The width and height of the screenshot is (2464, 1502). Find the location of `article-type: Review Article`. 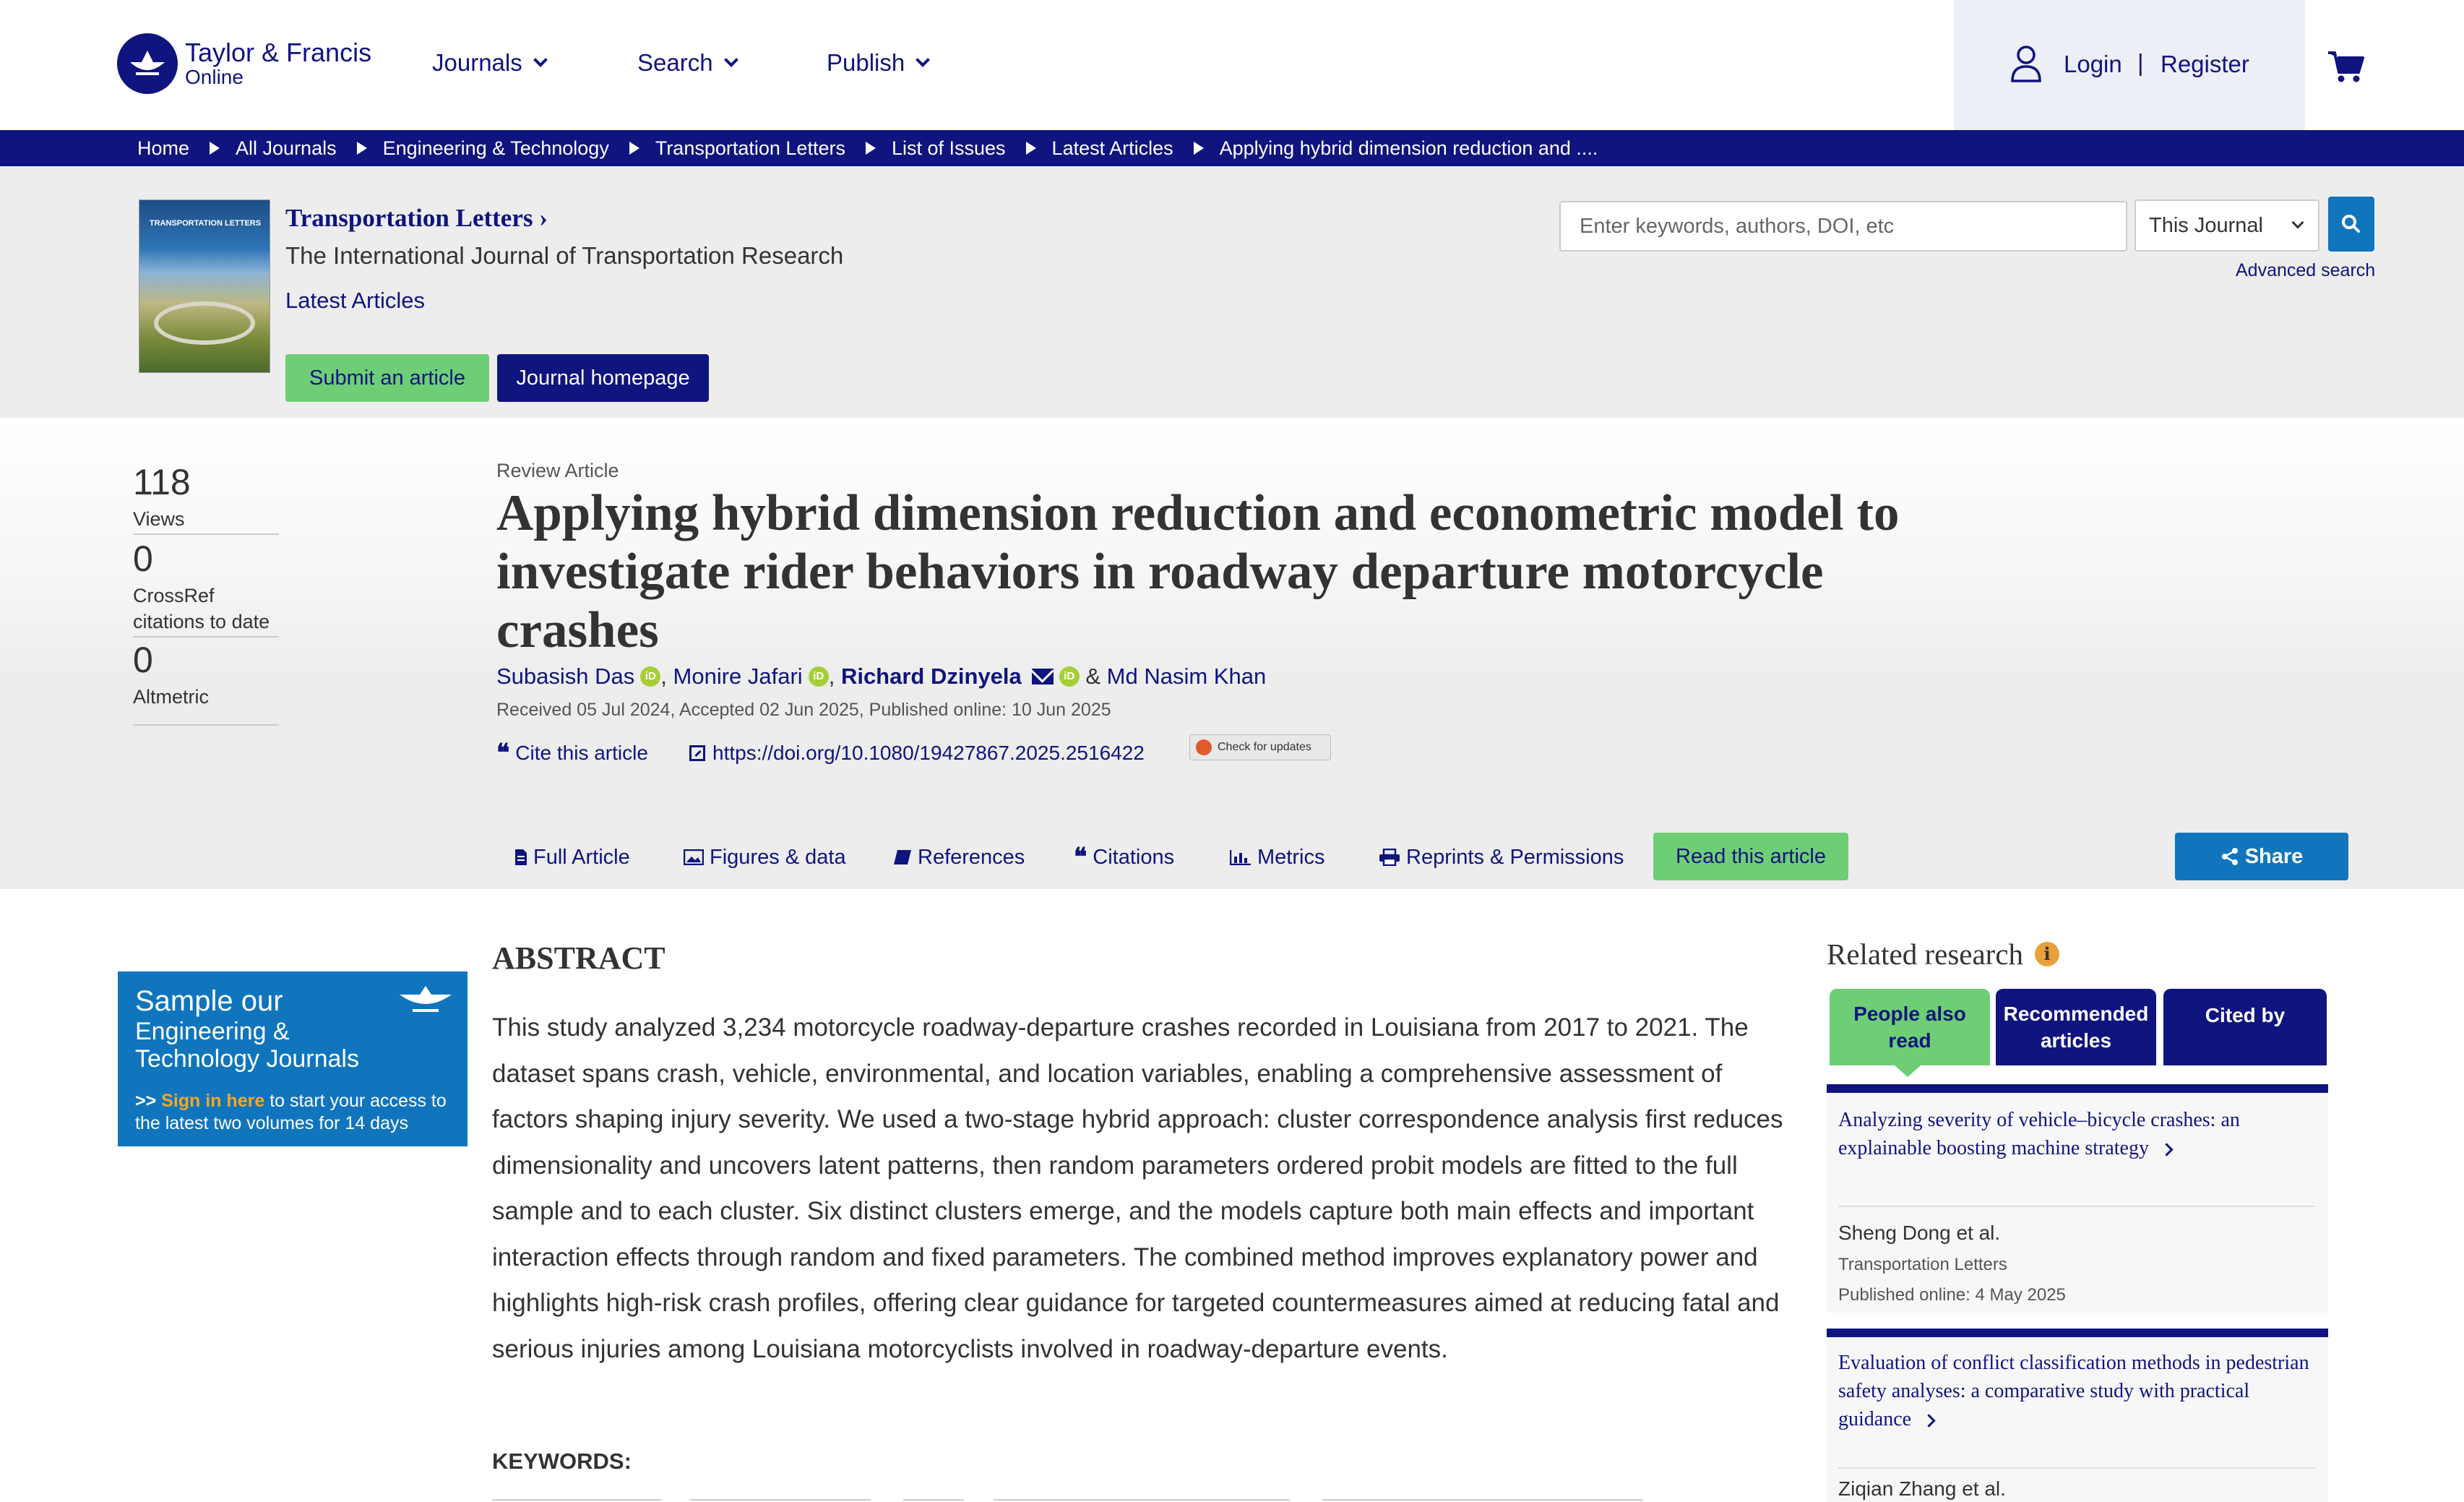

article-type: Review Article is located at coordinates (557, 470).